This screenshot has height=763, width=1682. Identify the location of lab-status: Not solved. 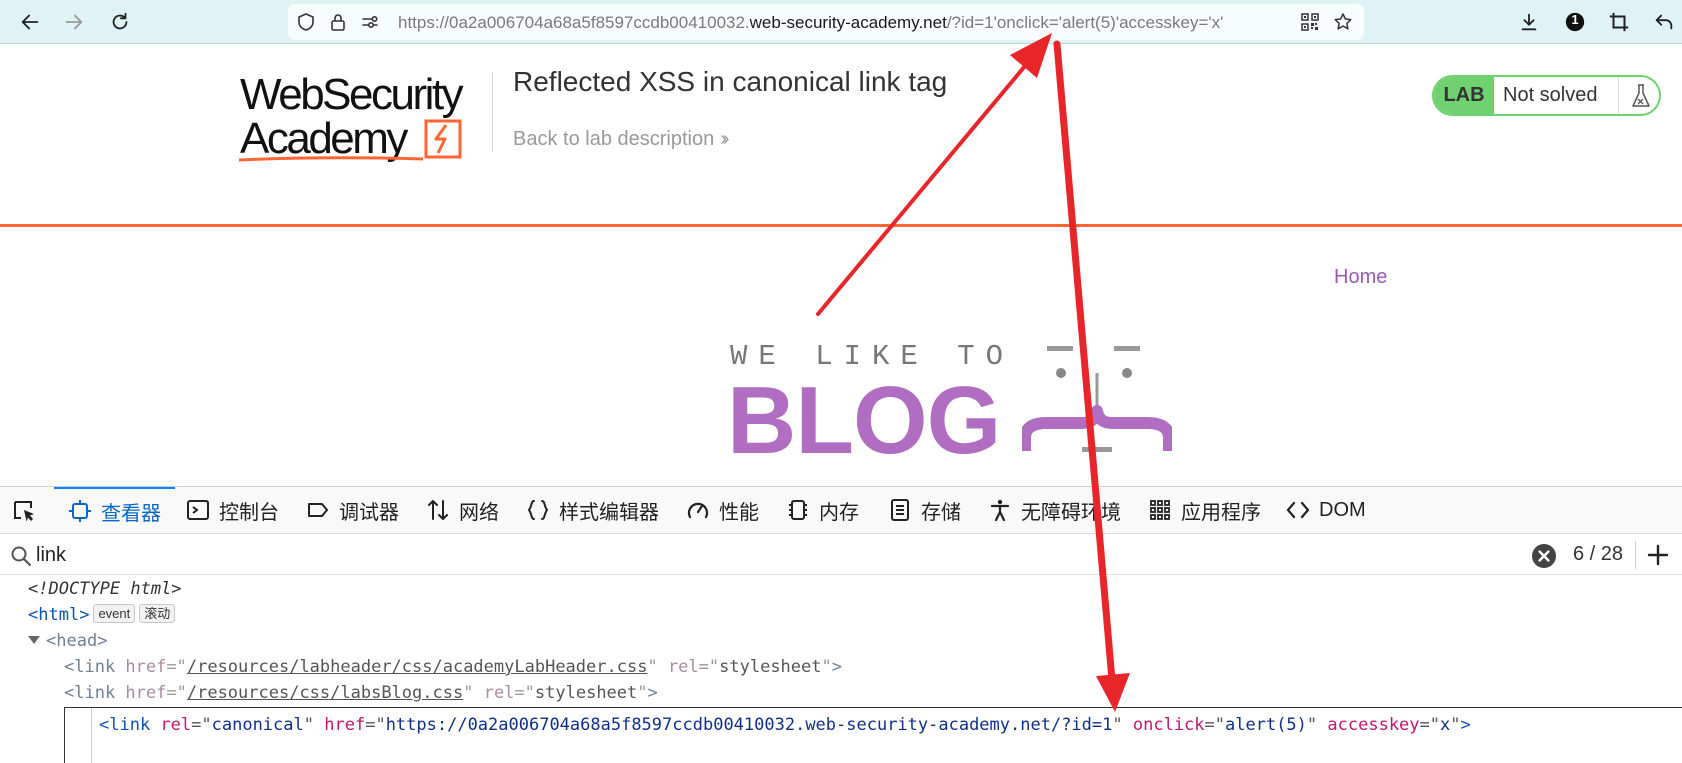
(1550, 95).